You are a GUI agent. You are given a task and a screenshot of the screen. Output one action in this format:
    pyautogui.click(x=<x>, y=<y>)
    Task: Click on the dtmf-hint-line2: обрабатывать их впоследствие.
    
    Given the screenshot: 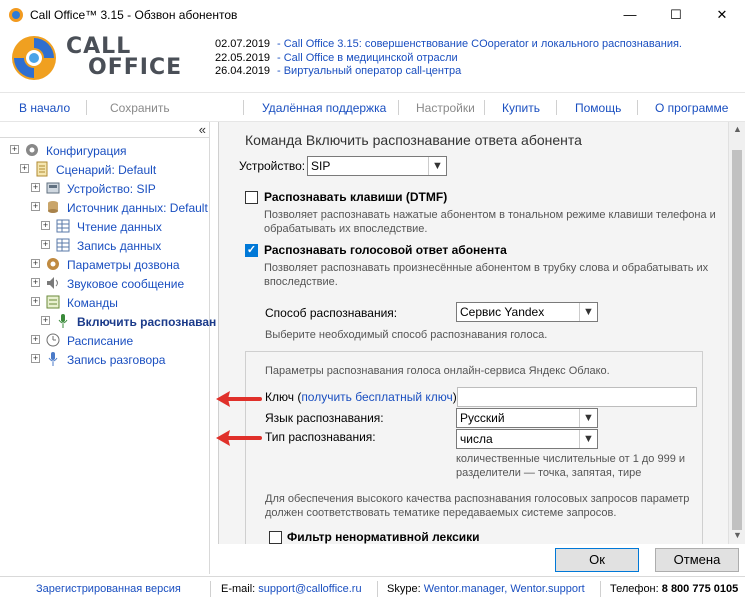 What is the action you would take?
    pyautogui.click(x=346, y=229)
    